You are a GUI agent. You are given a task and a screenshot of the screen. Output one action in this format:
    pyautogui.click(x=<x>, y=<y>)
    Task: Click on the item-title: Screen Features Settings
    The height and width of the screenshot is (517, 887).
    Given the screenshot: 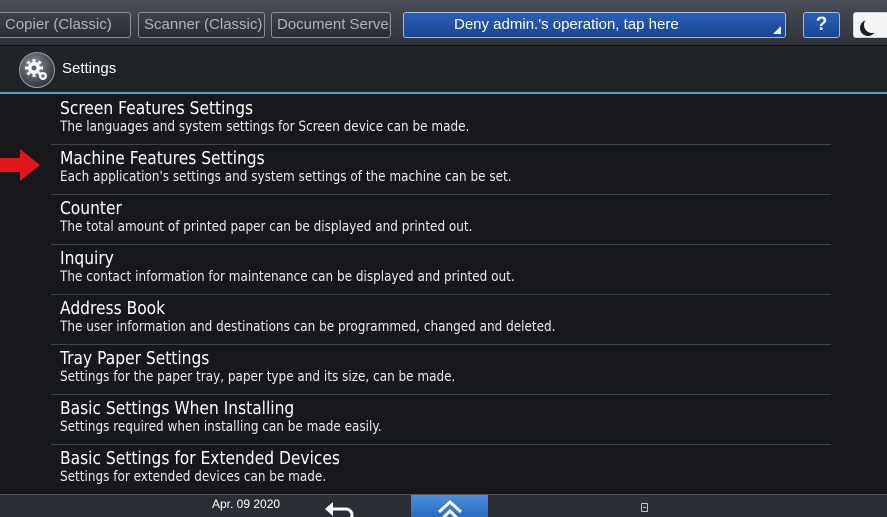 What is the action you would take?
    pyautogui.click(x=157, y=108)
    